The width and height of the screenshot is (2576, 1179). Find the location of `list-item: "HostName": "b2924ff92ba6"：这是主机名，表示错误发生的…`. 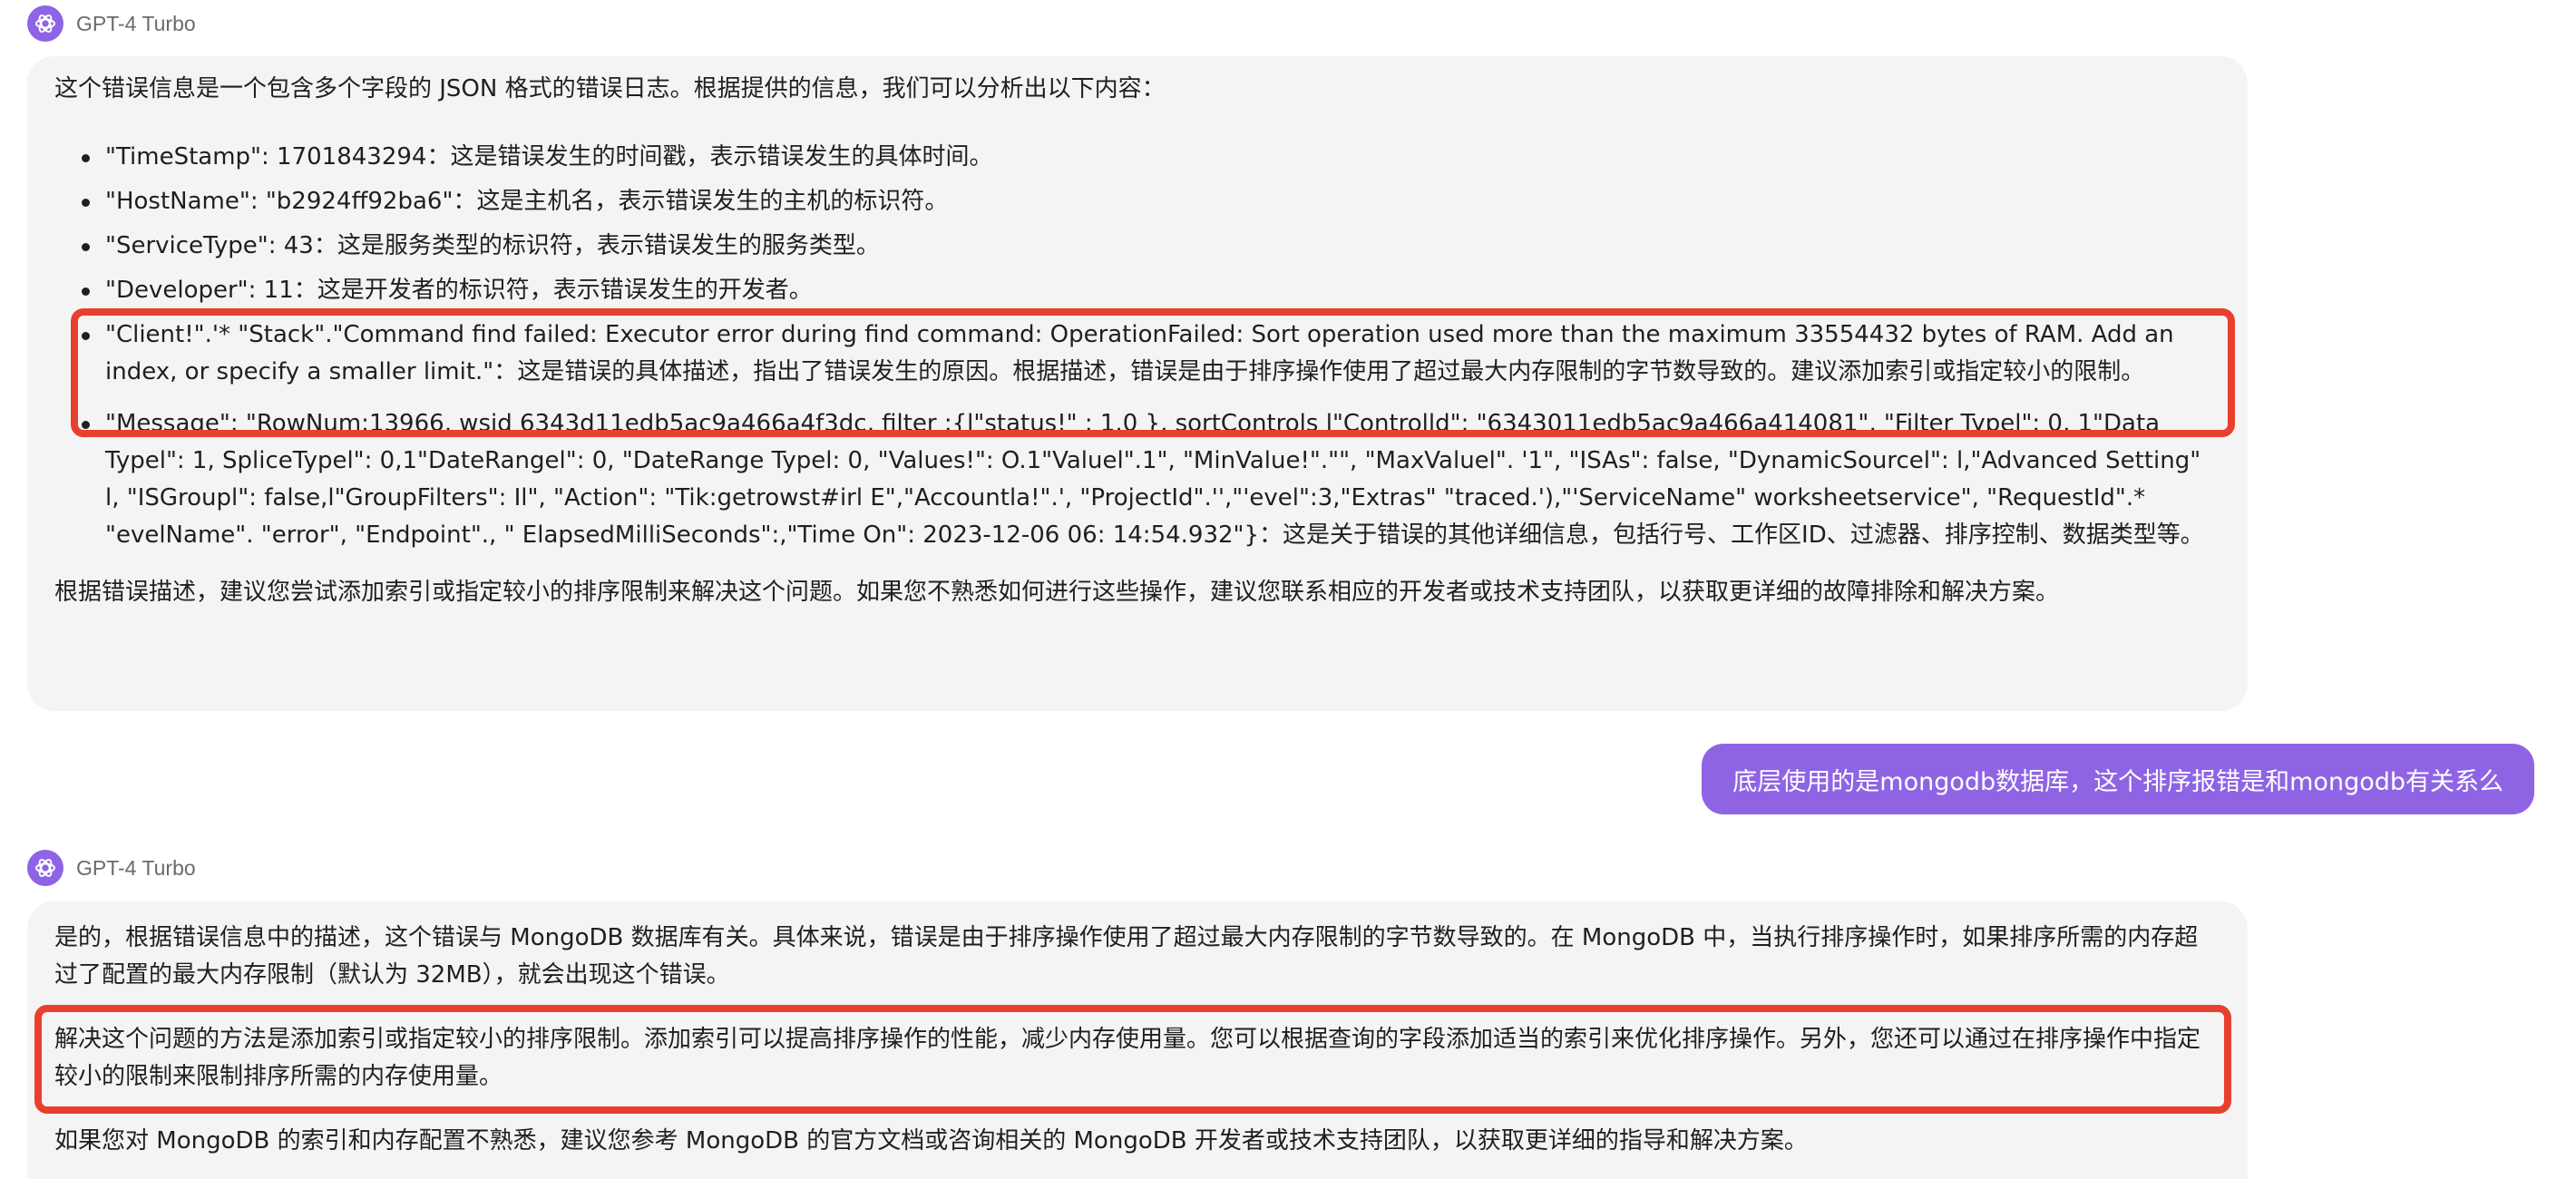

list-item: "HostName": "b2924ff92ba6"：这是主机名，表示错误发生的… is located at coordinates (1137, 202).